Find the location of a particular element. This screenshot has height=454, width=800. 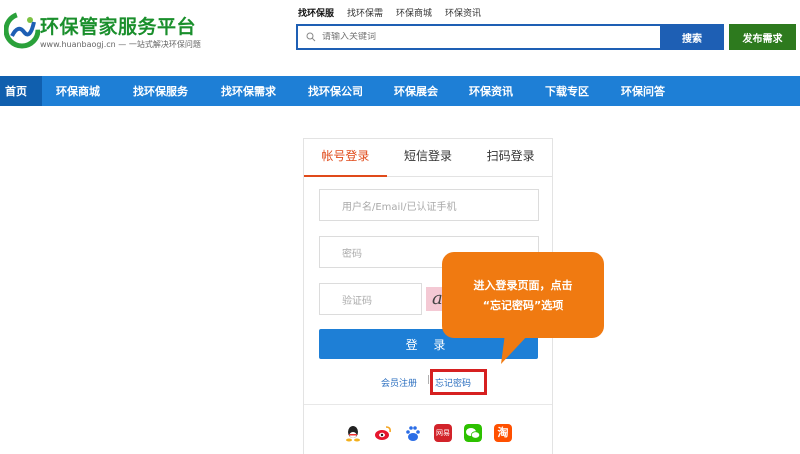

search-box is located at coordinates (478, 37).